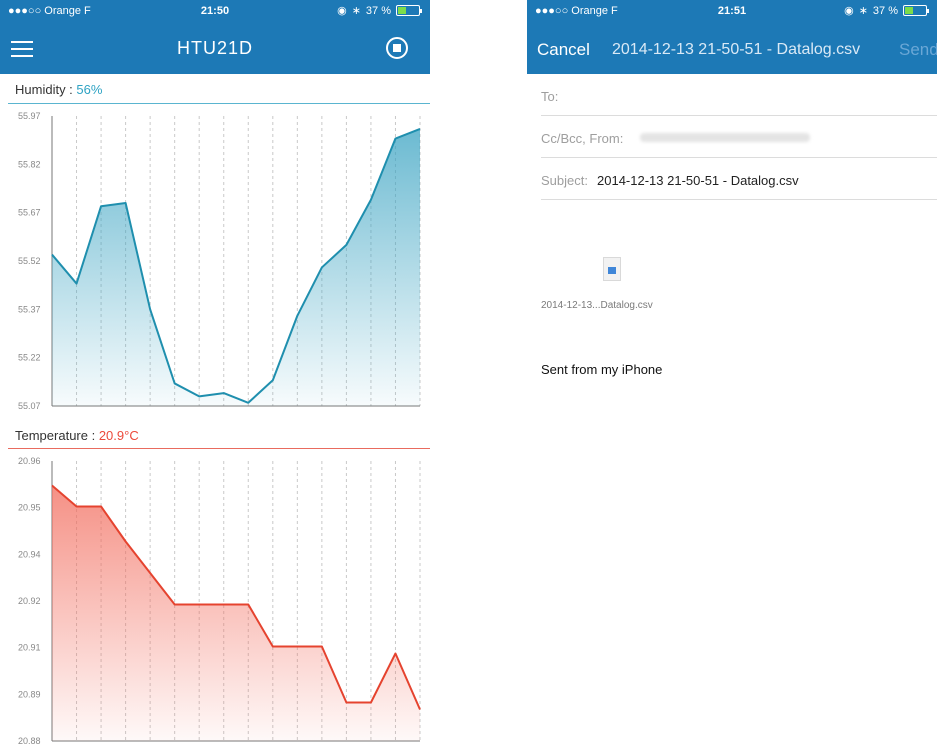 Image resolution: width=937 pixels, height=750 pixels. What do you see at coordinates (29, 164) in the screenshot?
I see `humidity-y-tick-label: 55.82` at bounding box center [29, 164].